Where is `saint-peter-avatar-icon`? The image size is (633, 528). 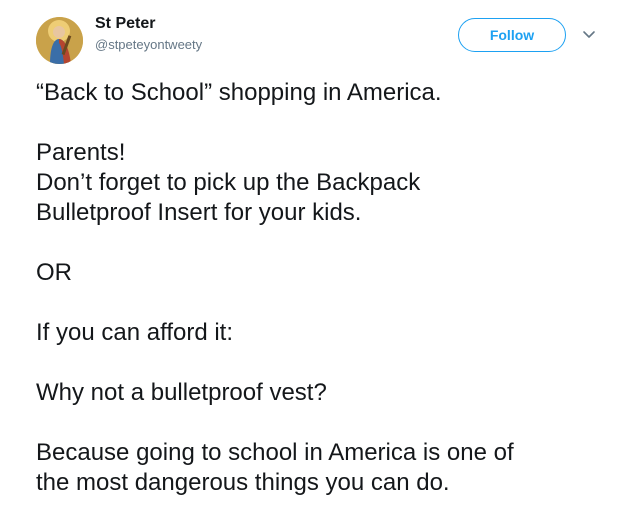 saint-peter-avatar-icon is located at coordinates (59, 40).